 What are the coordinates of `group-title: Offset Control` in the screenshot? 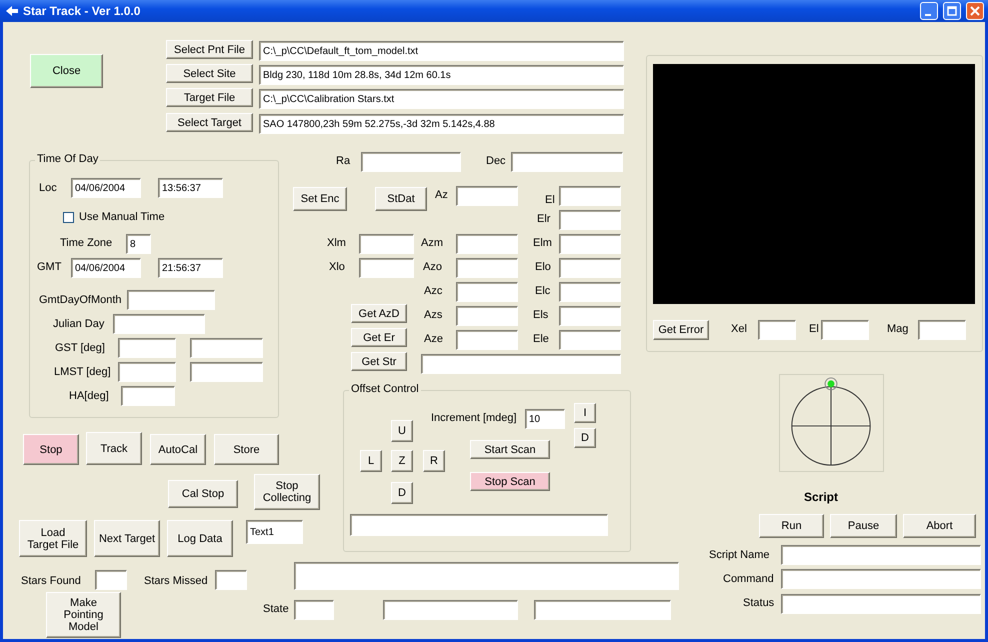 It's located at (385, 389).